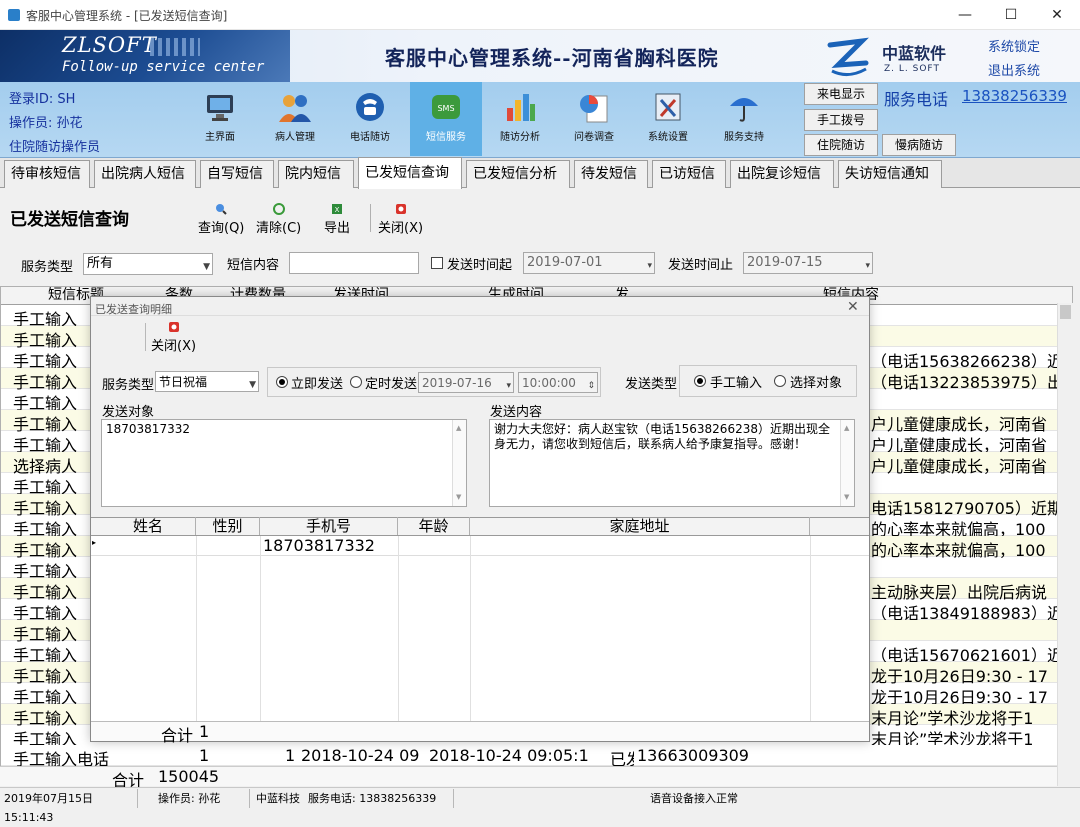  Describe the element at coordinates (207, 381) in the screenshot. I see `dlg-service-type-select: 节日祝福 ▼` at that location.